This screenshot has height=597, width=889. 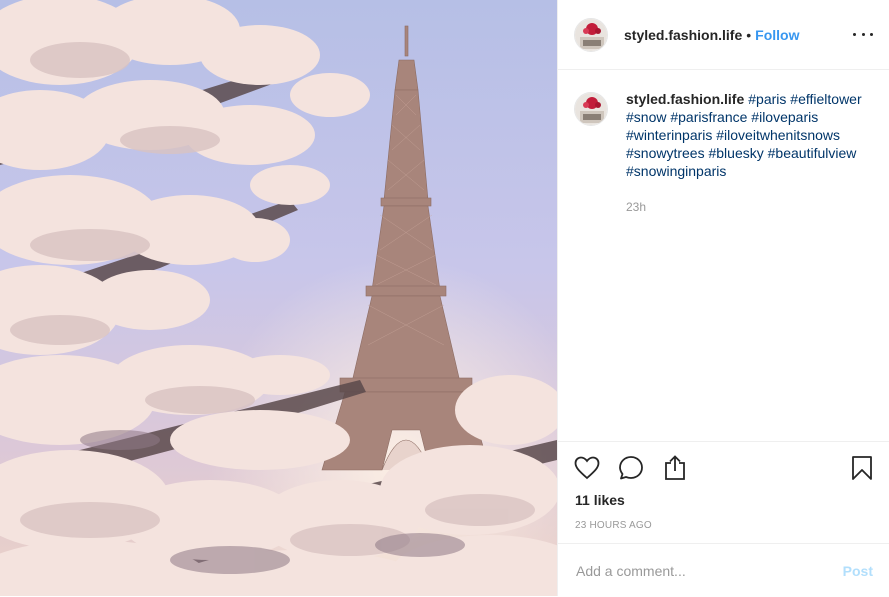 What do you see at coordinates (631, 468) in the screenshot?
I see `comment-icon` at bounding box center [631, 468].